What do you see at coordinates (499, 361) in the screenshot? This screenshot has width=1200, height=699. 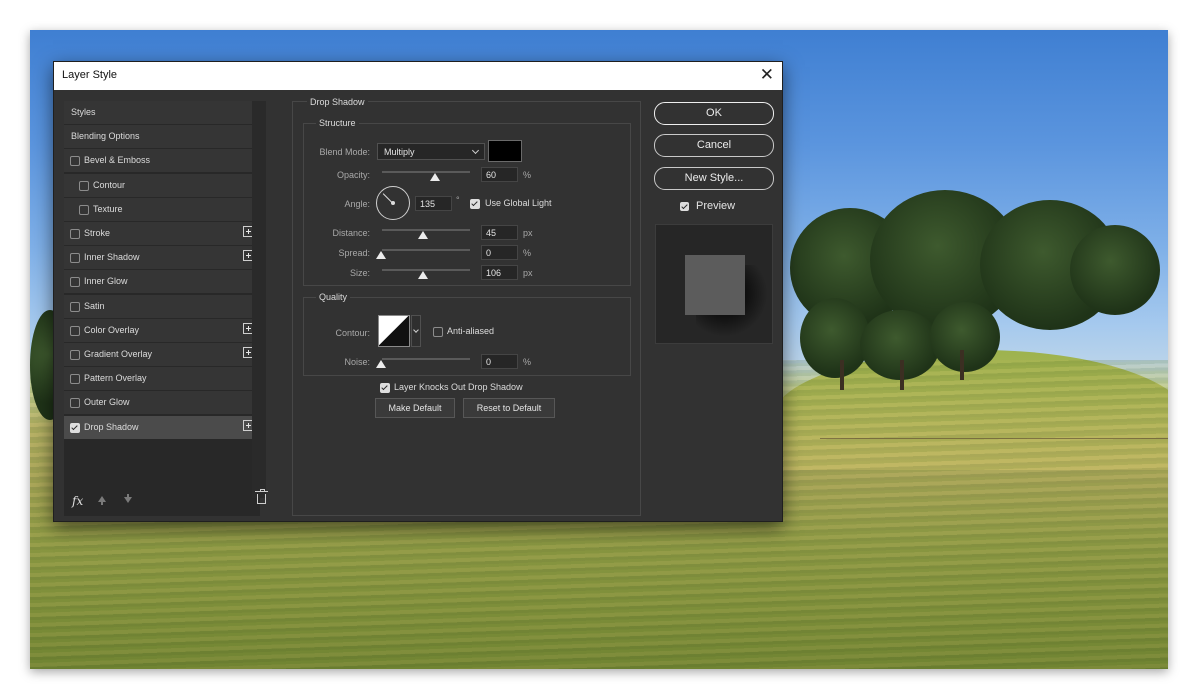 I see `noise-input: 0` at bounding box center [499, 361].